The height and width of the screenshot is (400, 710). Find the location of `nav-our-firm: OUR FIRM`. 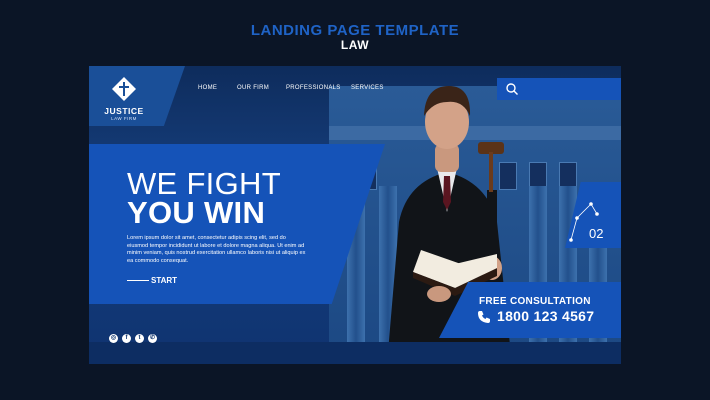

nav-our-firm: OUR FIRM is located at coordinates (253, 88).